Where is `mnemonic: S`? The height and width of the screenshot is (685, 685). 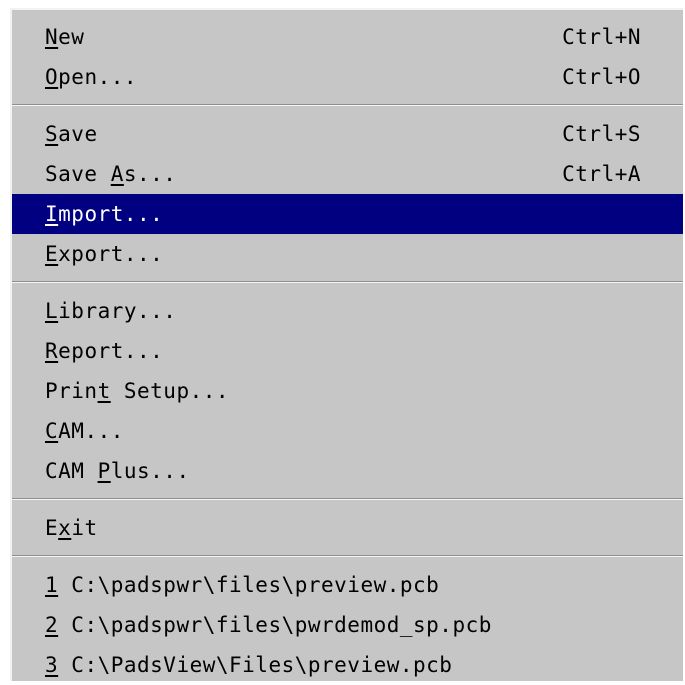 mnemonic: S is located at coordinates (52, 134).